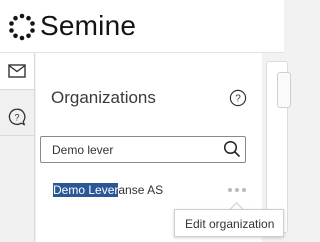 This screenshot has height=242, width=320. I want to click on search-box, so click(143, 149).